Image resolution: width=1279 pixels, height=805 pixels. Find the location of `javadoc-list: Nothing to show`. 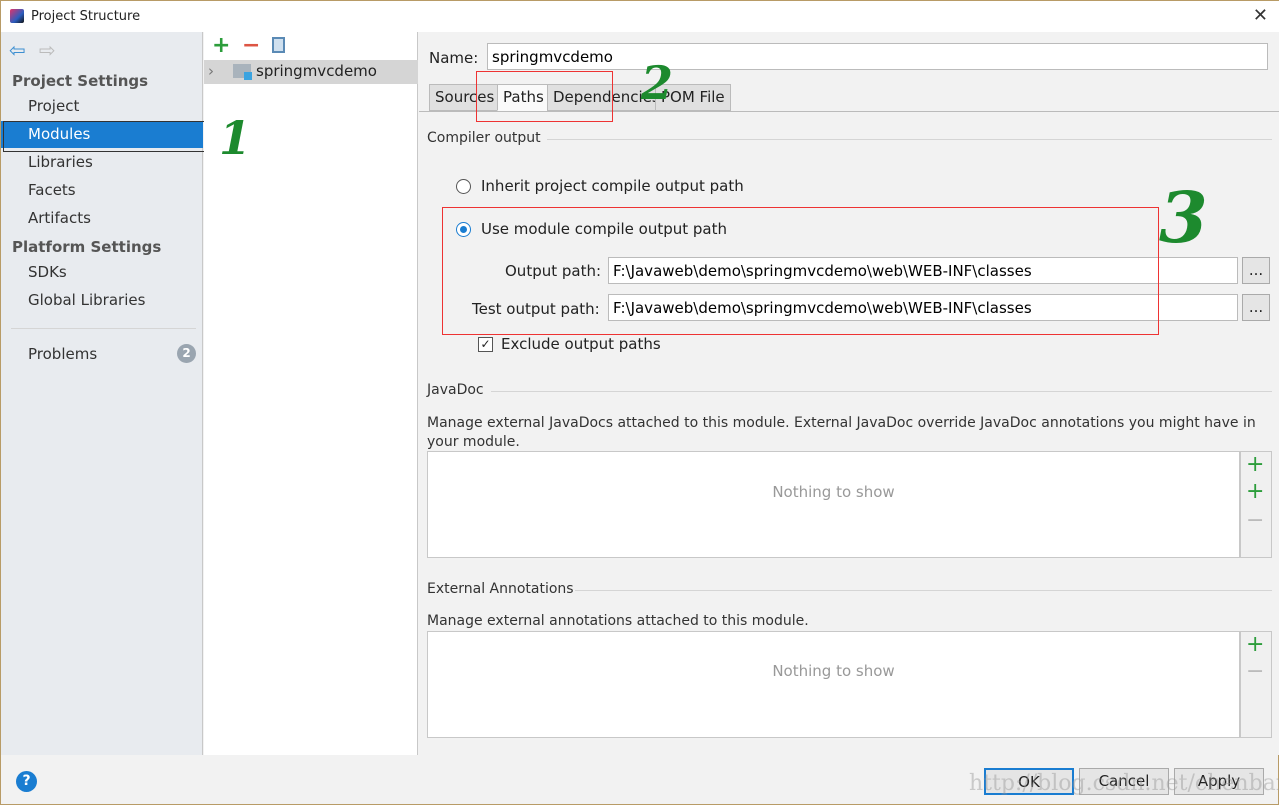

javadoc-list: Nothing to show is located at coordinates (833, 504).